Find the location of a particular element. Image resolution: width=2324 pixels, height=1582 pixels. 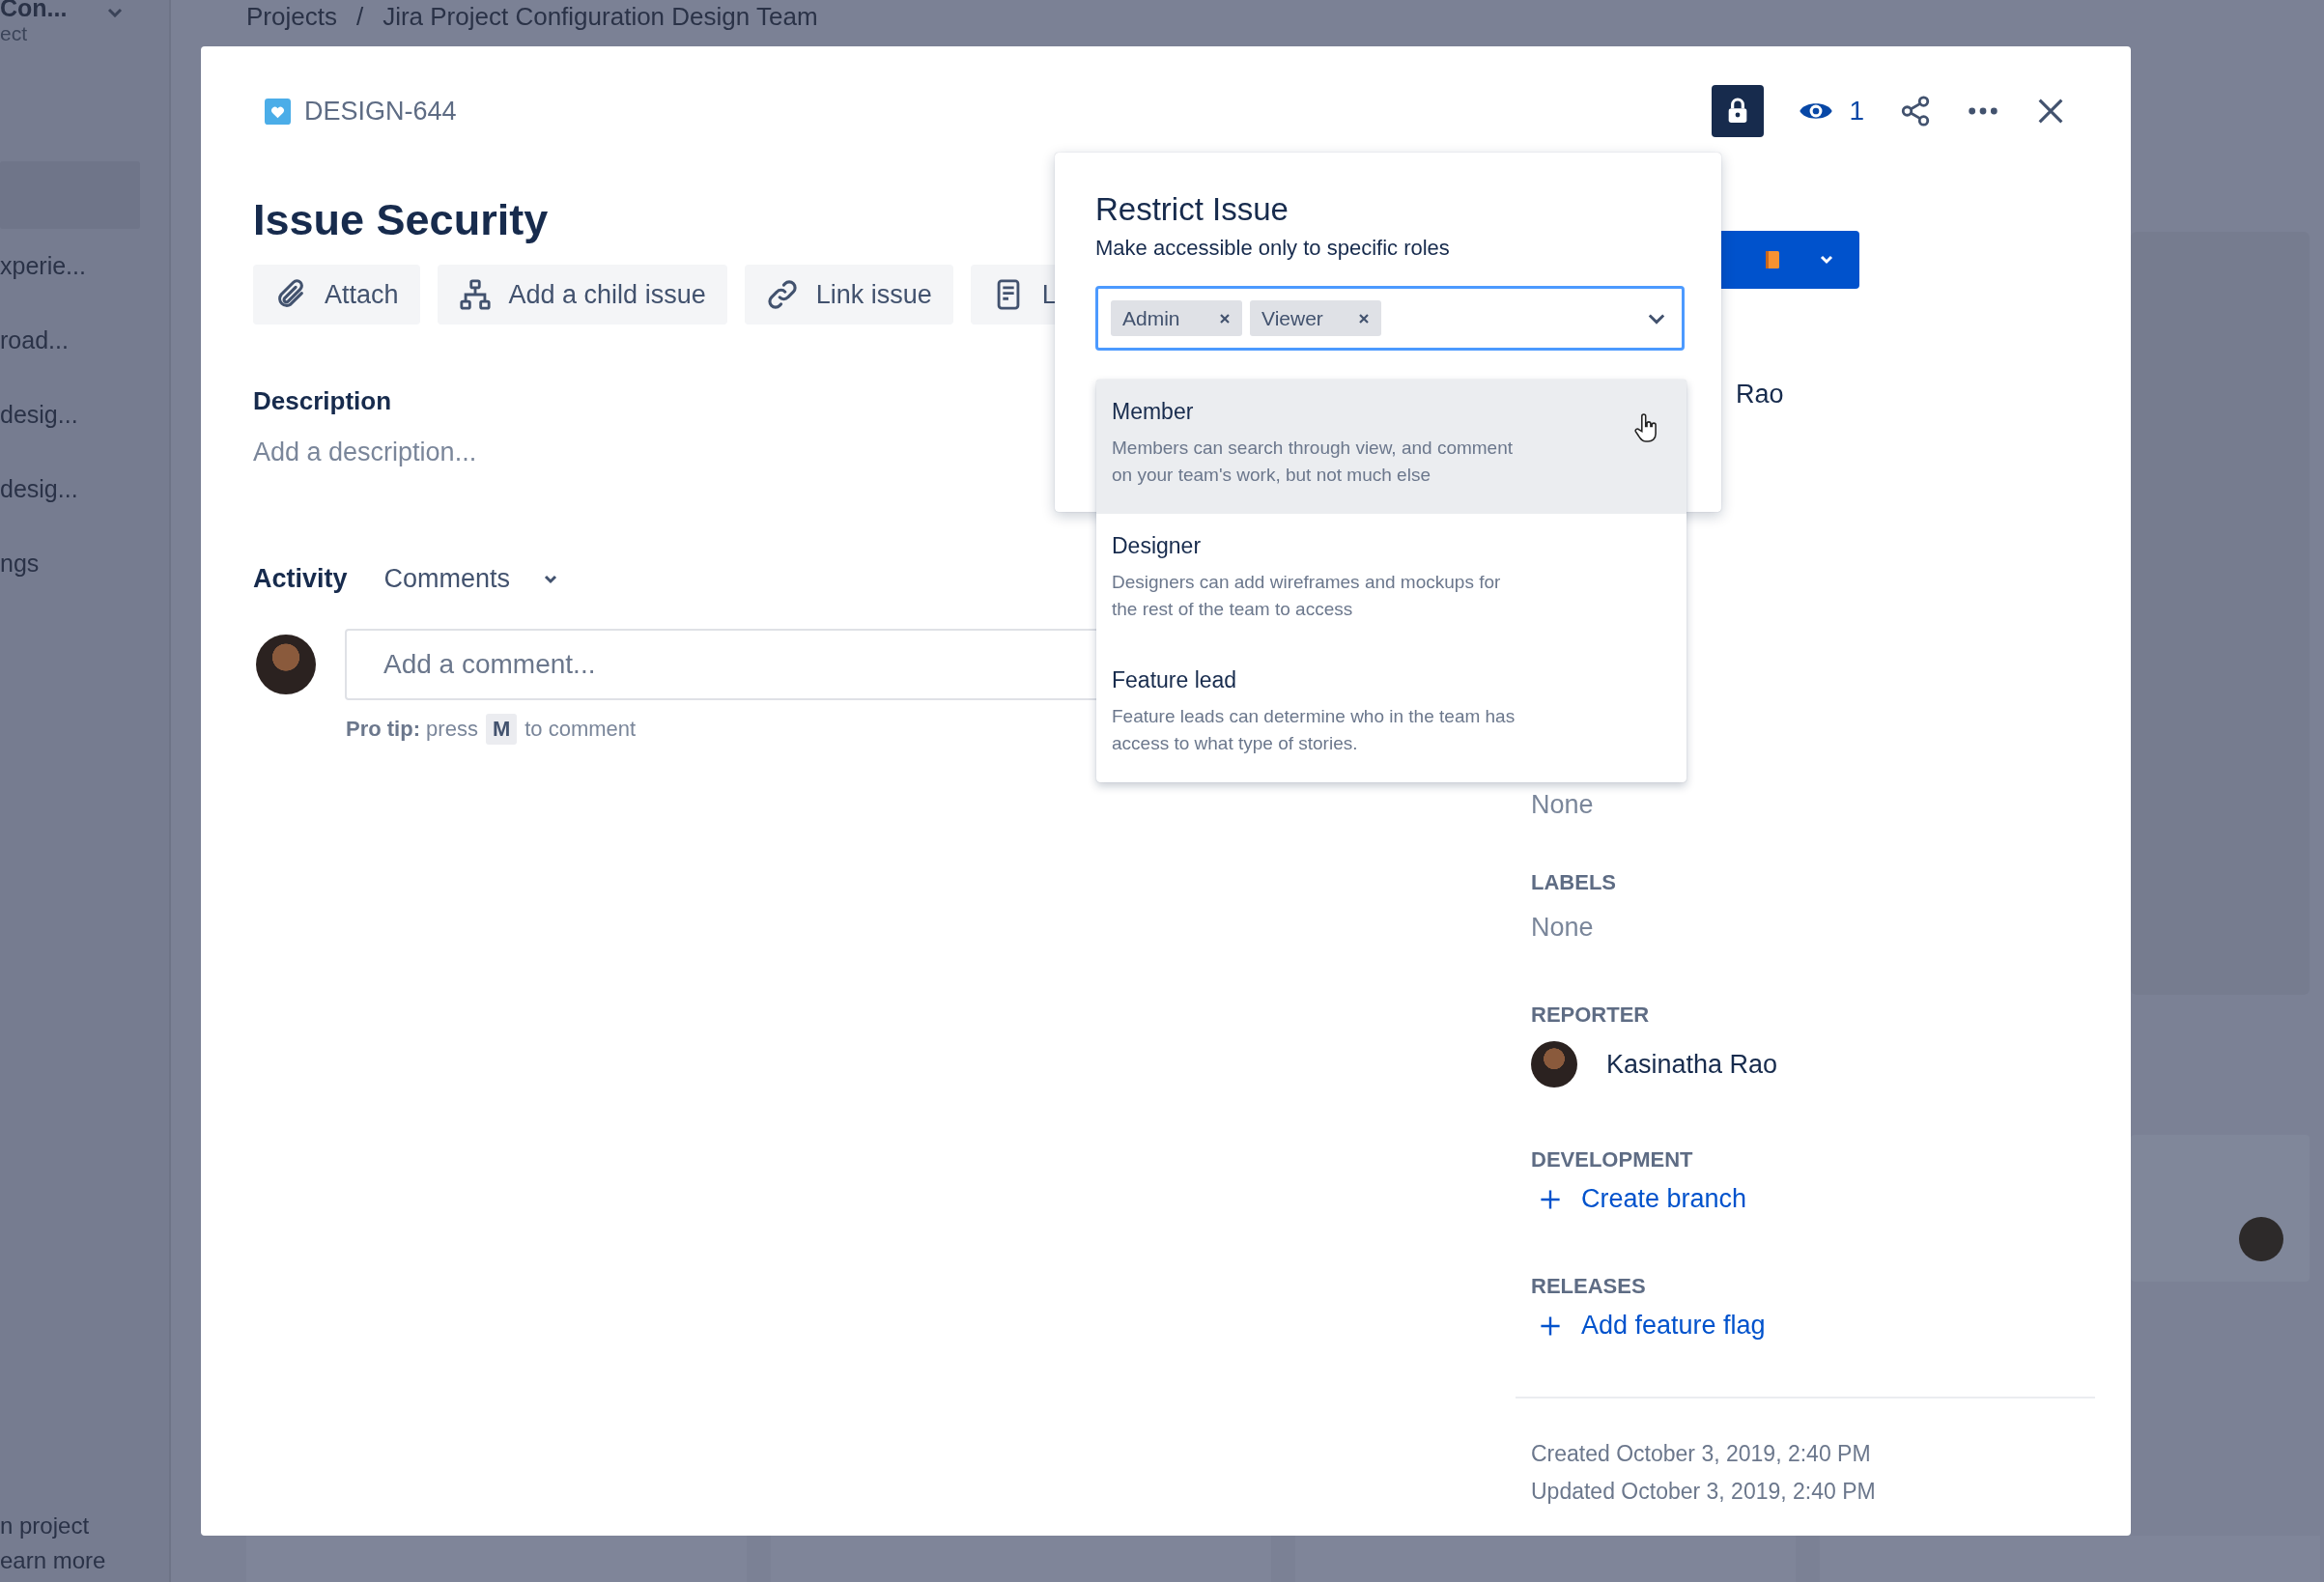

role-tag: Admin is located at coordinates (1176, 318).